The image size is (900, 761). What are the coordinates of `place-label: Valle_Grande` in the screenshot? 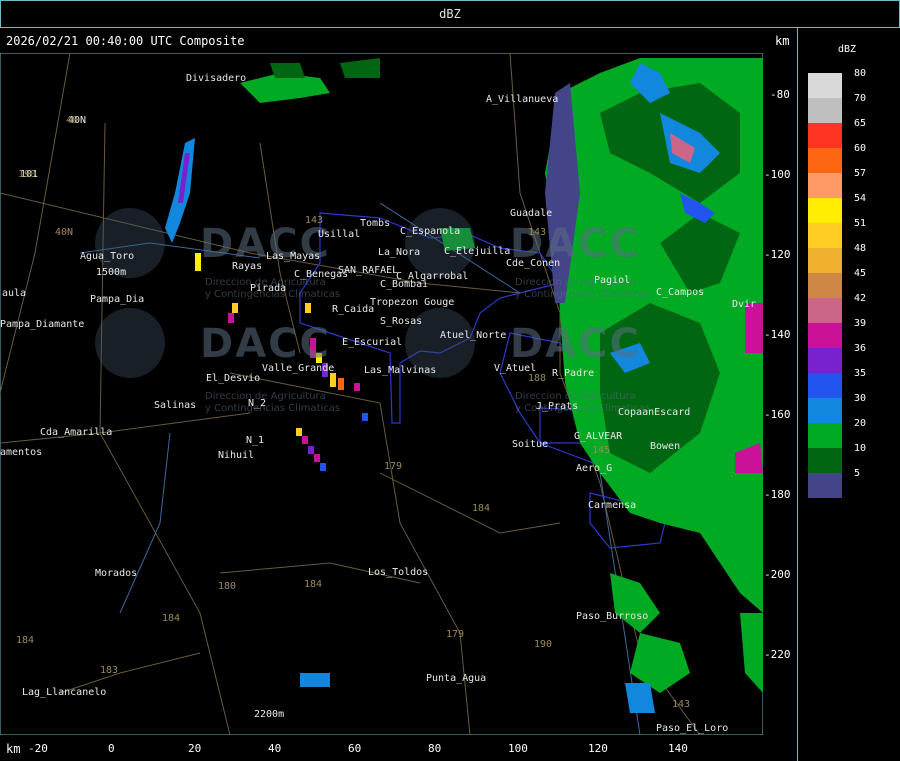 It's located at (298, 368).